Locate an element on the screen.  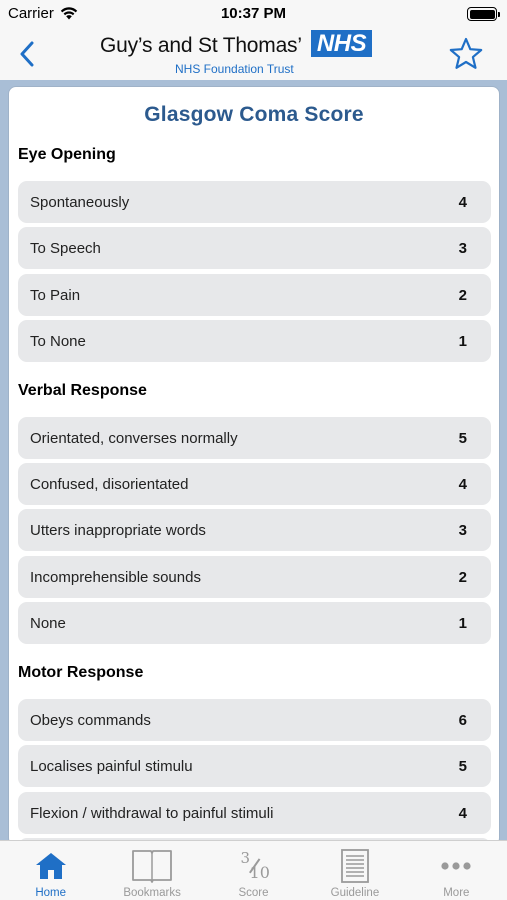
option-eye-spontaneously: Spontaneously 4 is located at coordinates (254, 202).